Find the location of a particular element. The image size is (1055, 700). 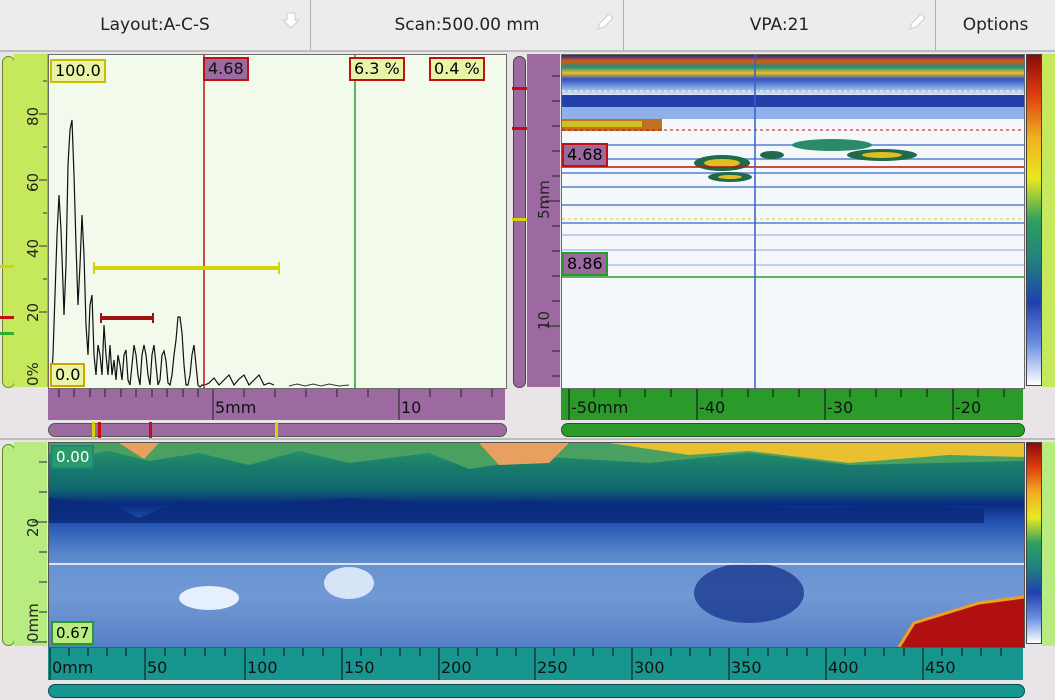

cscan-x-axis: 0mm 50 100 150 200 250 300 350 400 450 is located at coordinates (535, 664).